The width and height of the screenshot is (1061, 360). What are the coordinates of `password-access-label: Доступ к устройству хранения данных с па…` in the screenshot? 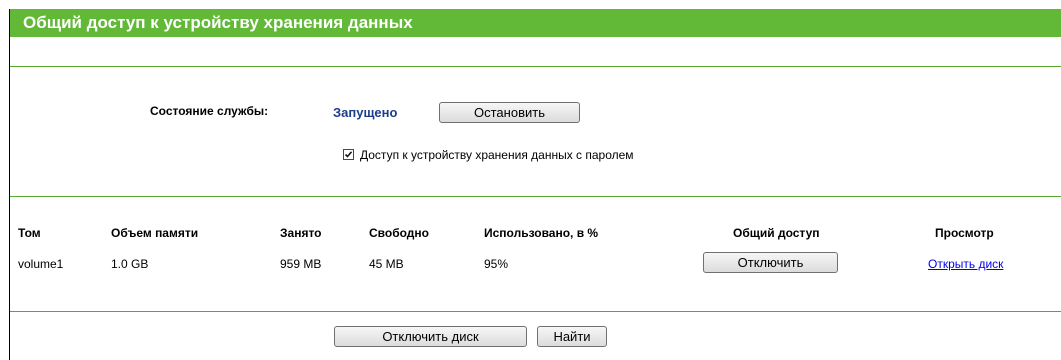 It's located at (497, 155).